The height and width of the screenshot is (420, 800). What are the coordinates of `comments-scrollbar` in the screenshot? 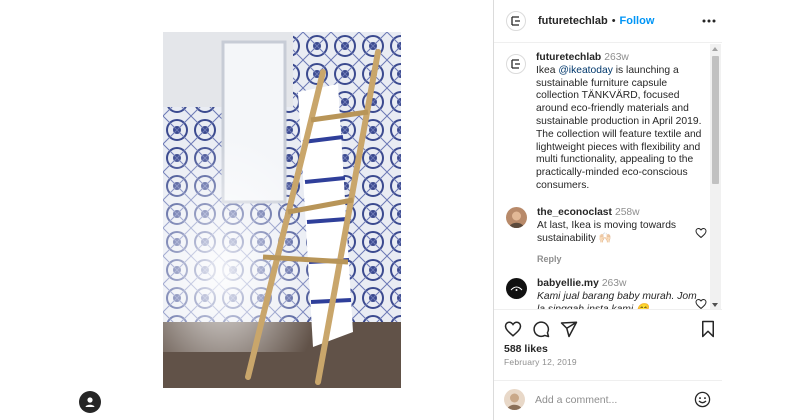 It's located at (715, 177).